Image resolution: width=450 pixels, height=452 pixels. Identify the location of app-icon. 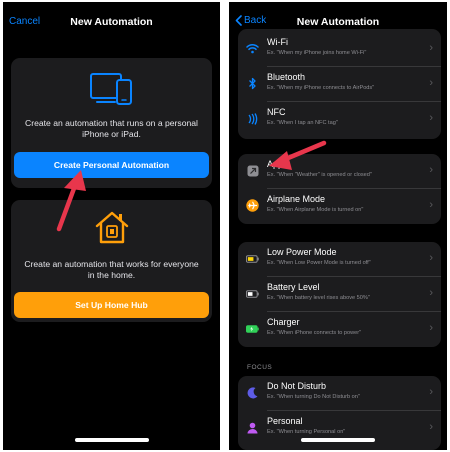
(252, 170).